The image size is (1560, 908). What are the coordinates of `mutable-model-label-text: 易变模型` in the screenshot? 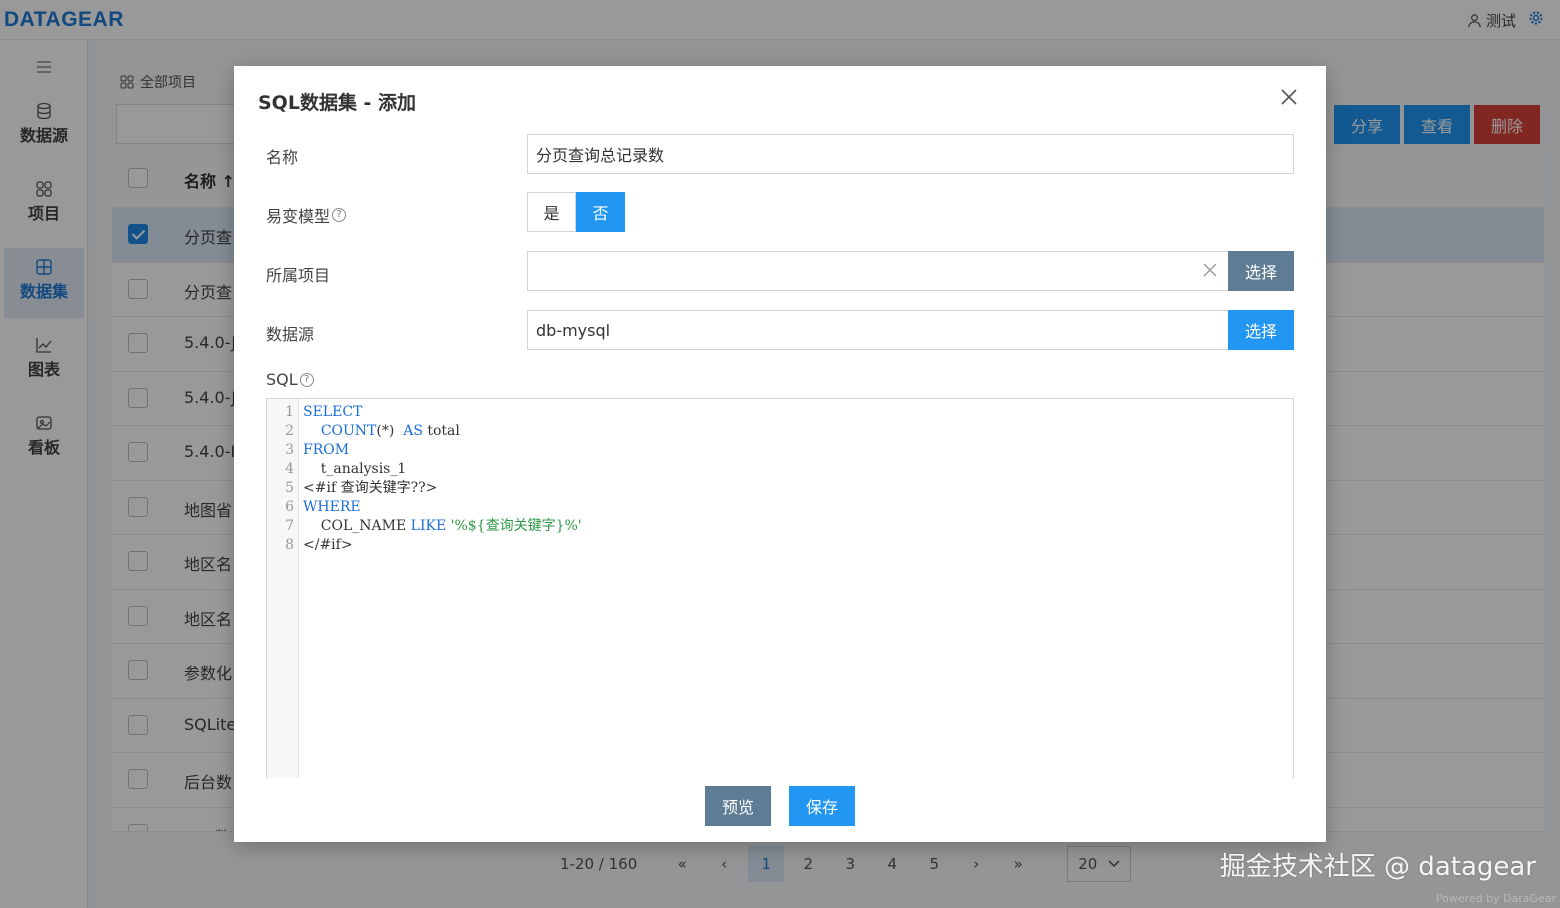 It's located at (298, 216).